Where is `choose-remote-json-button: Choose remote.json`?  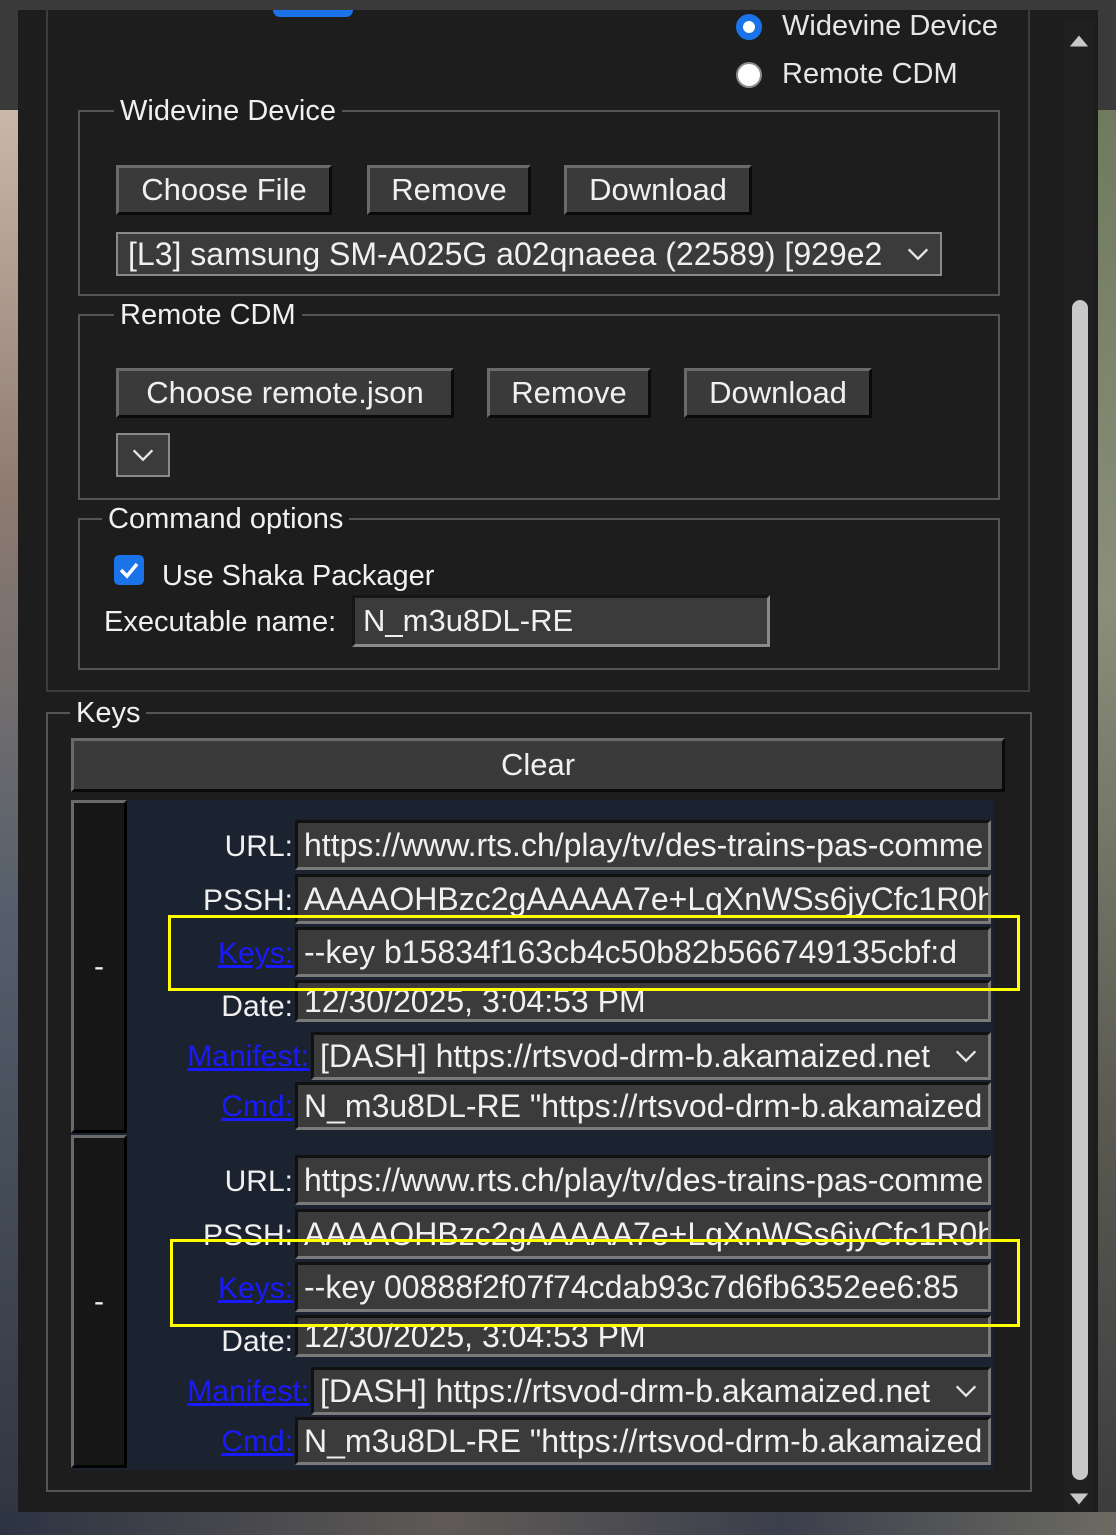
choose-remote-json-button: Choose remote.json is located at coordinates (285, 393).